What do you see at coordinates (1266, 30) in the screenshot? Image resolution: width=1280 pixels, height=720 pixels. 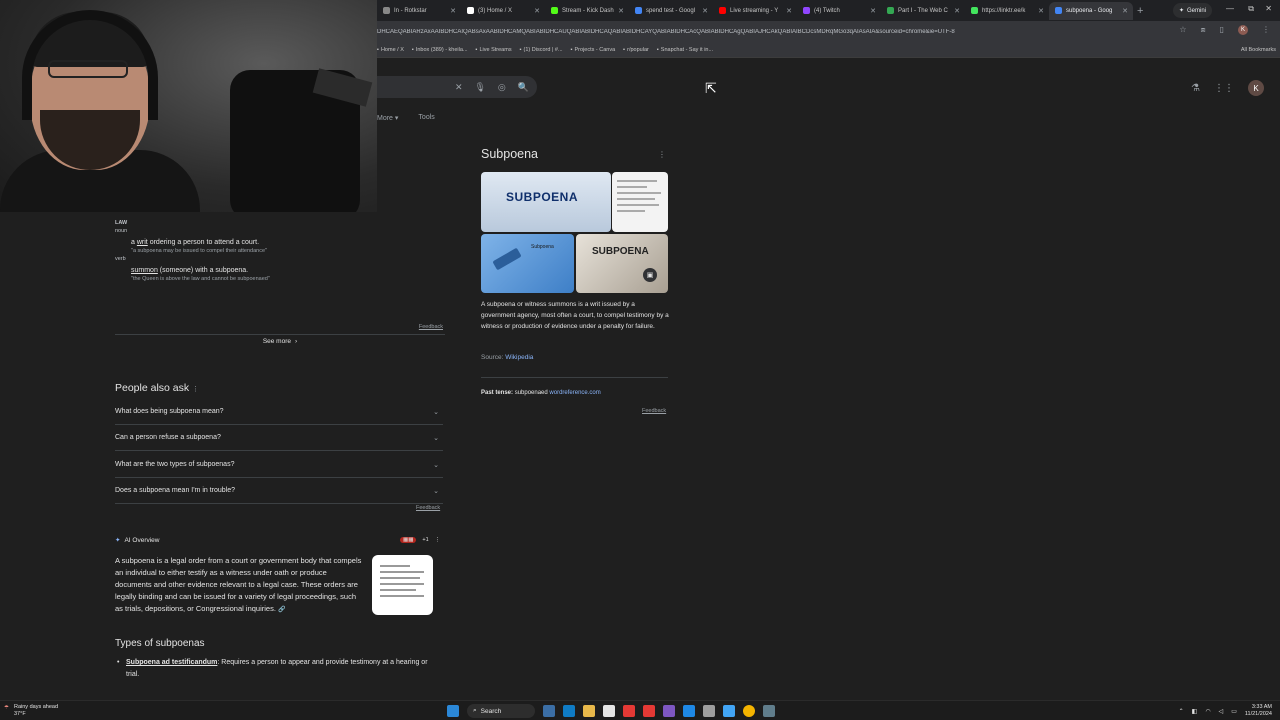 I see `menu-icon: ⋮` at bounding box center [1266, 30].